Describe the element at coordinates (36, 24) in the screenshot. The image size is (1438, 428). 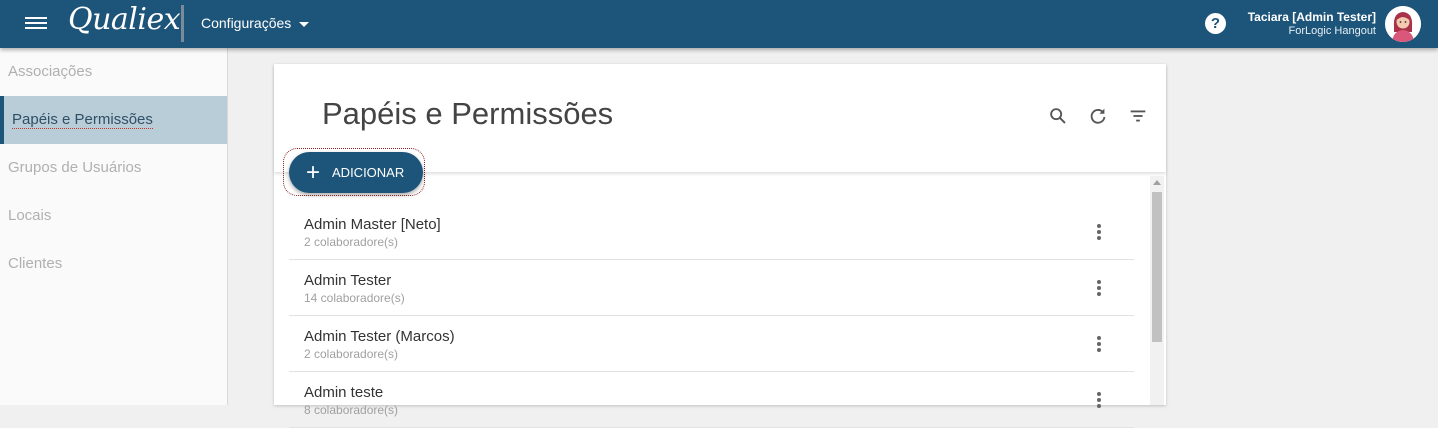
I see `menu-icon` at that location.